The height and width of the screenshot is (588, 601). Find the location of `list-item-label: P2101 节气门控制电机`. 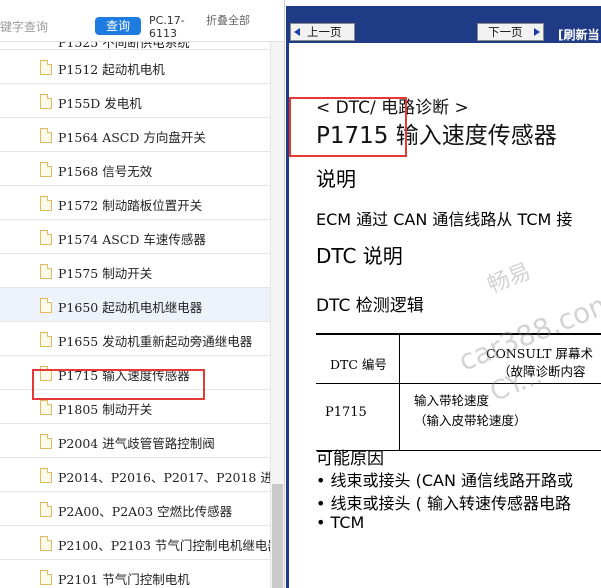

list-item-label: P2101 节气门控制电机 is located at coordinates (124, 579).